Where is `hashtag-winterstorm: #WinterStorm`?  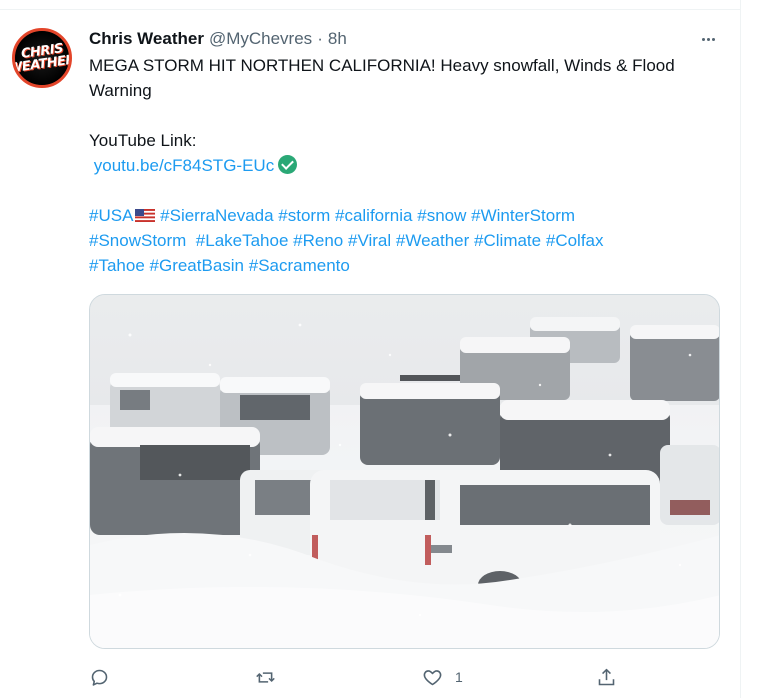
hashtag-winterstorm: #WinterStorm is located at coordinates (523, 215).